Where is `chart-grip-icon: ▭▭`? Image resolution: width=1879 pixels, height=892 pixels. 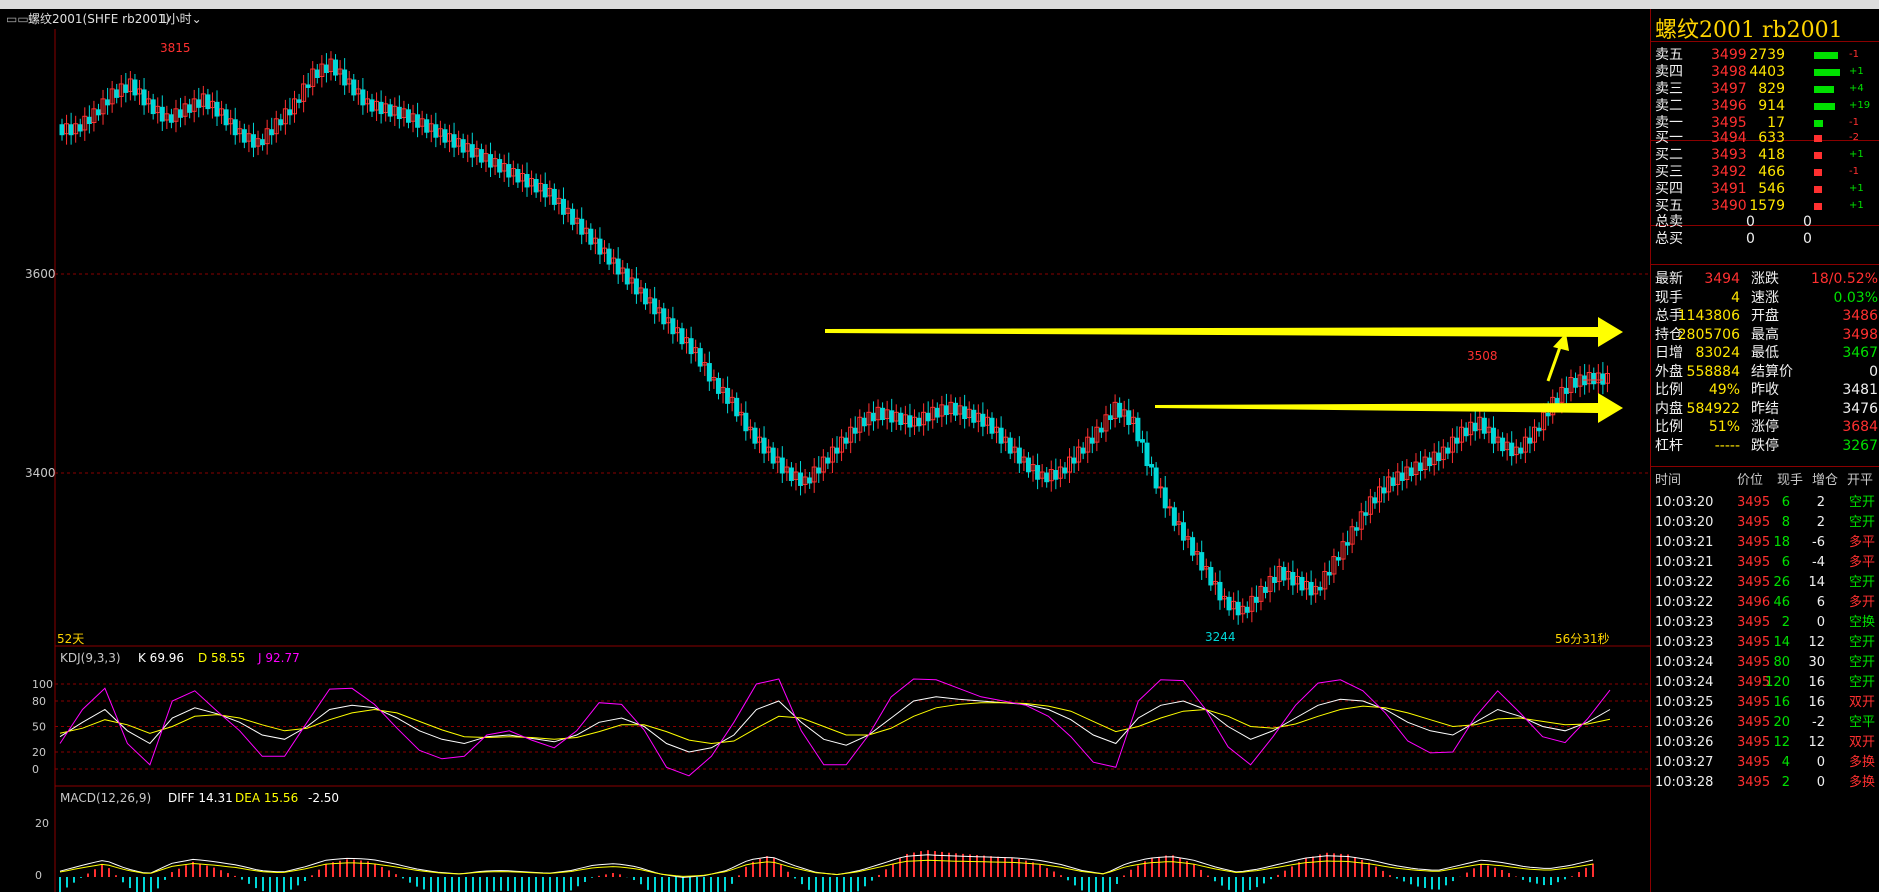
chart-grip-icon: ▭▭ is located at coordinates (17, 19).